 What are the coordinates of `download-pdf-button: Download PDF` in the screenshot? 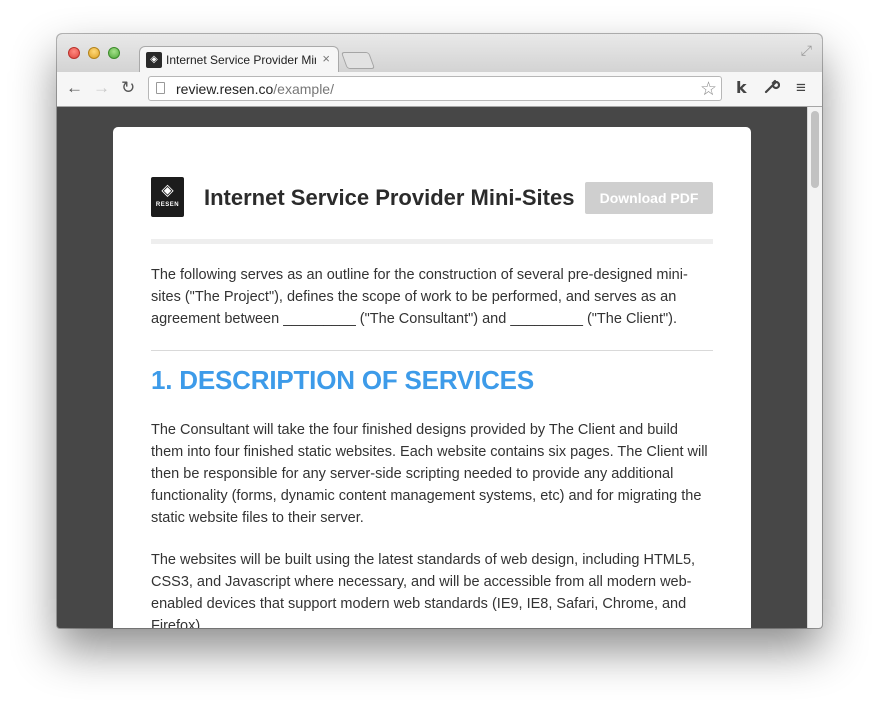 It's located at (649, 198).